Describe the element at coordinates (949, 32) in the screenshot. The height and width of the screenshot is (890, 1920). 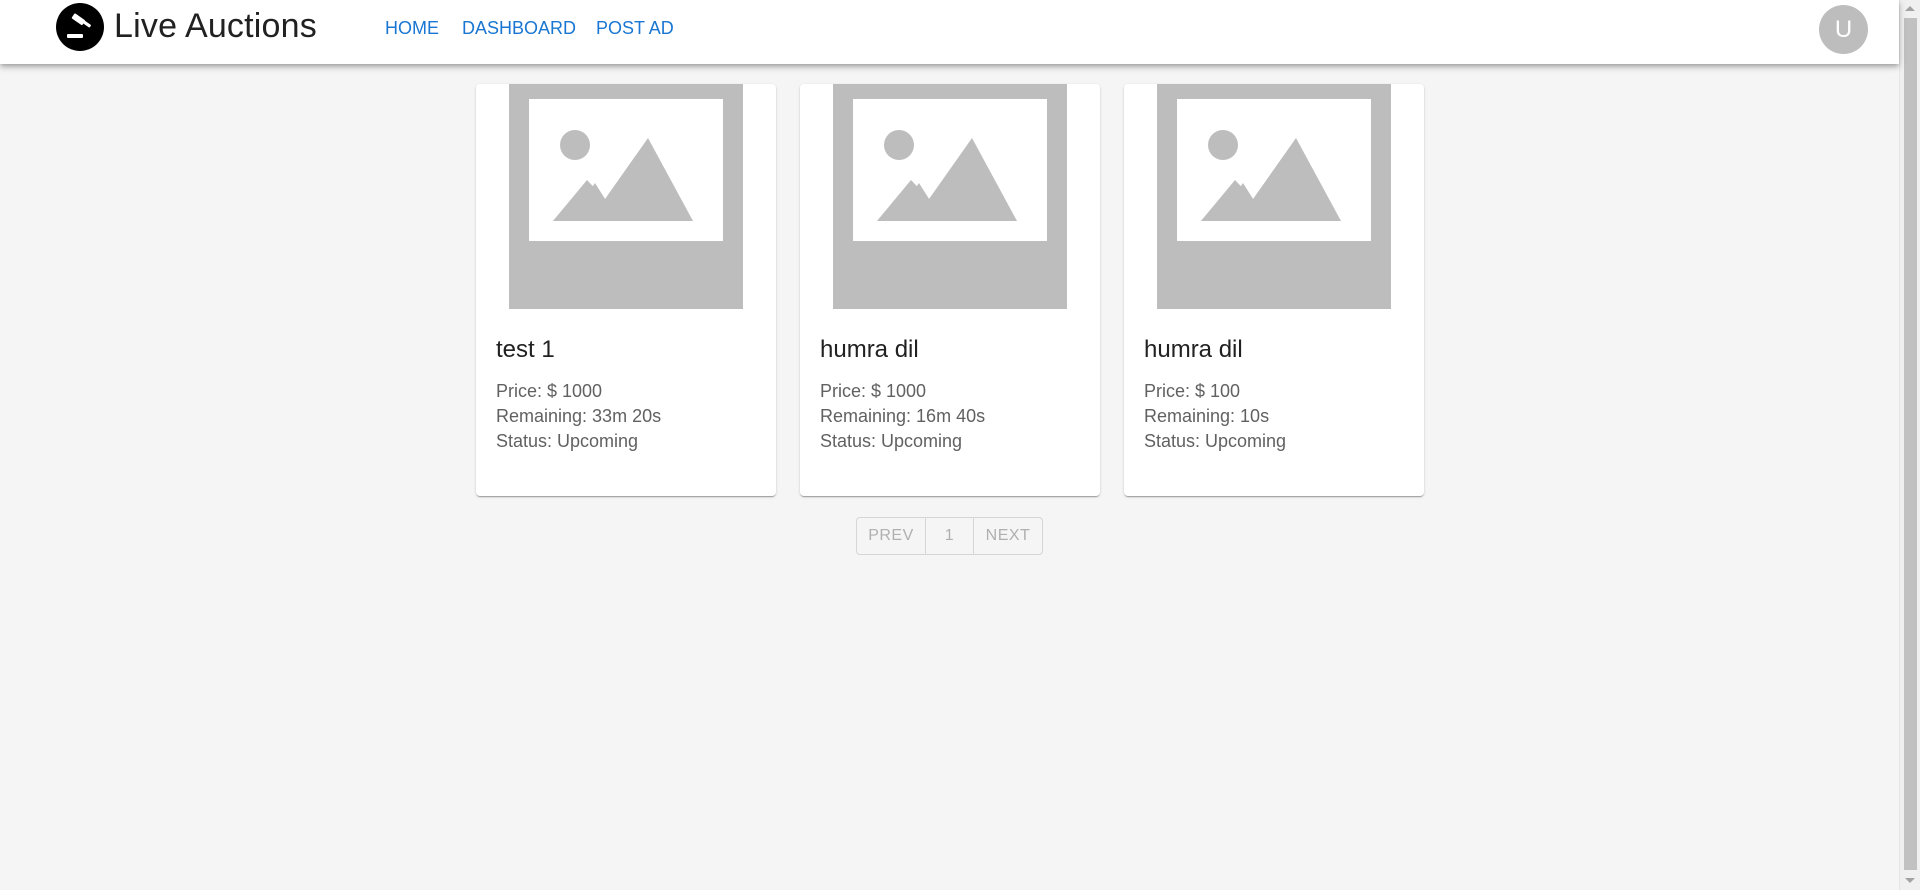
I see `app-bar: Live Auctions HOME DASHBOARD POST AD U` at that location.